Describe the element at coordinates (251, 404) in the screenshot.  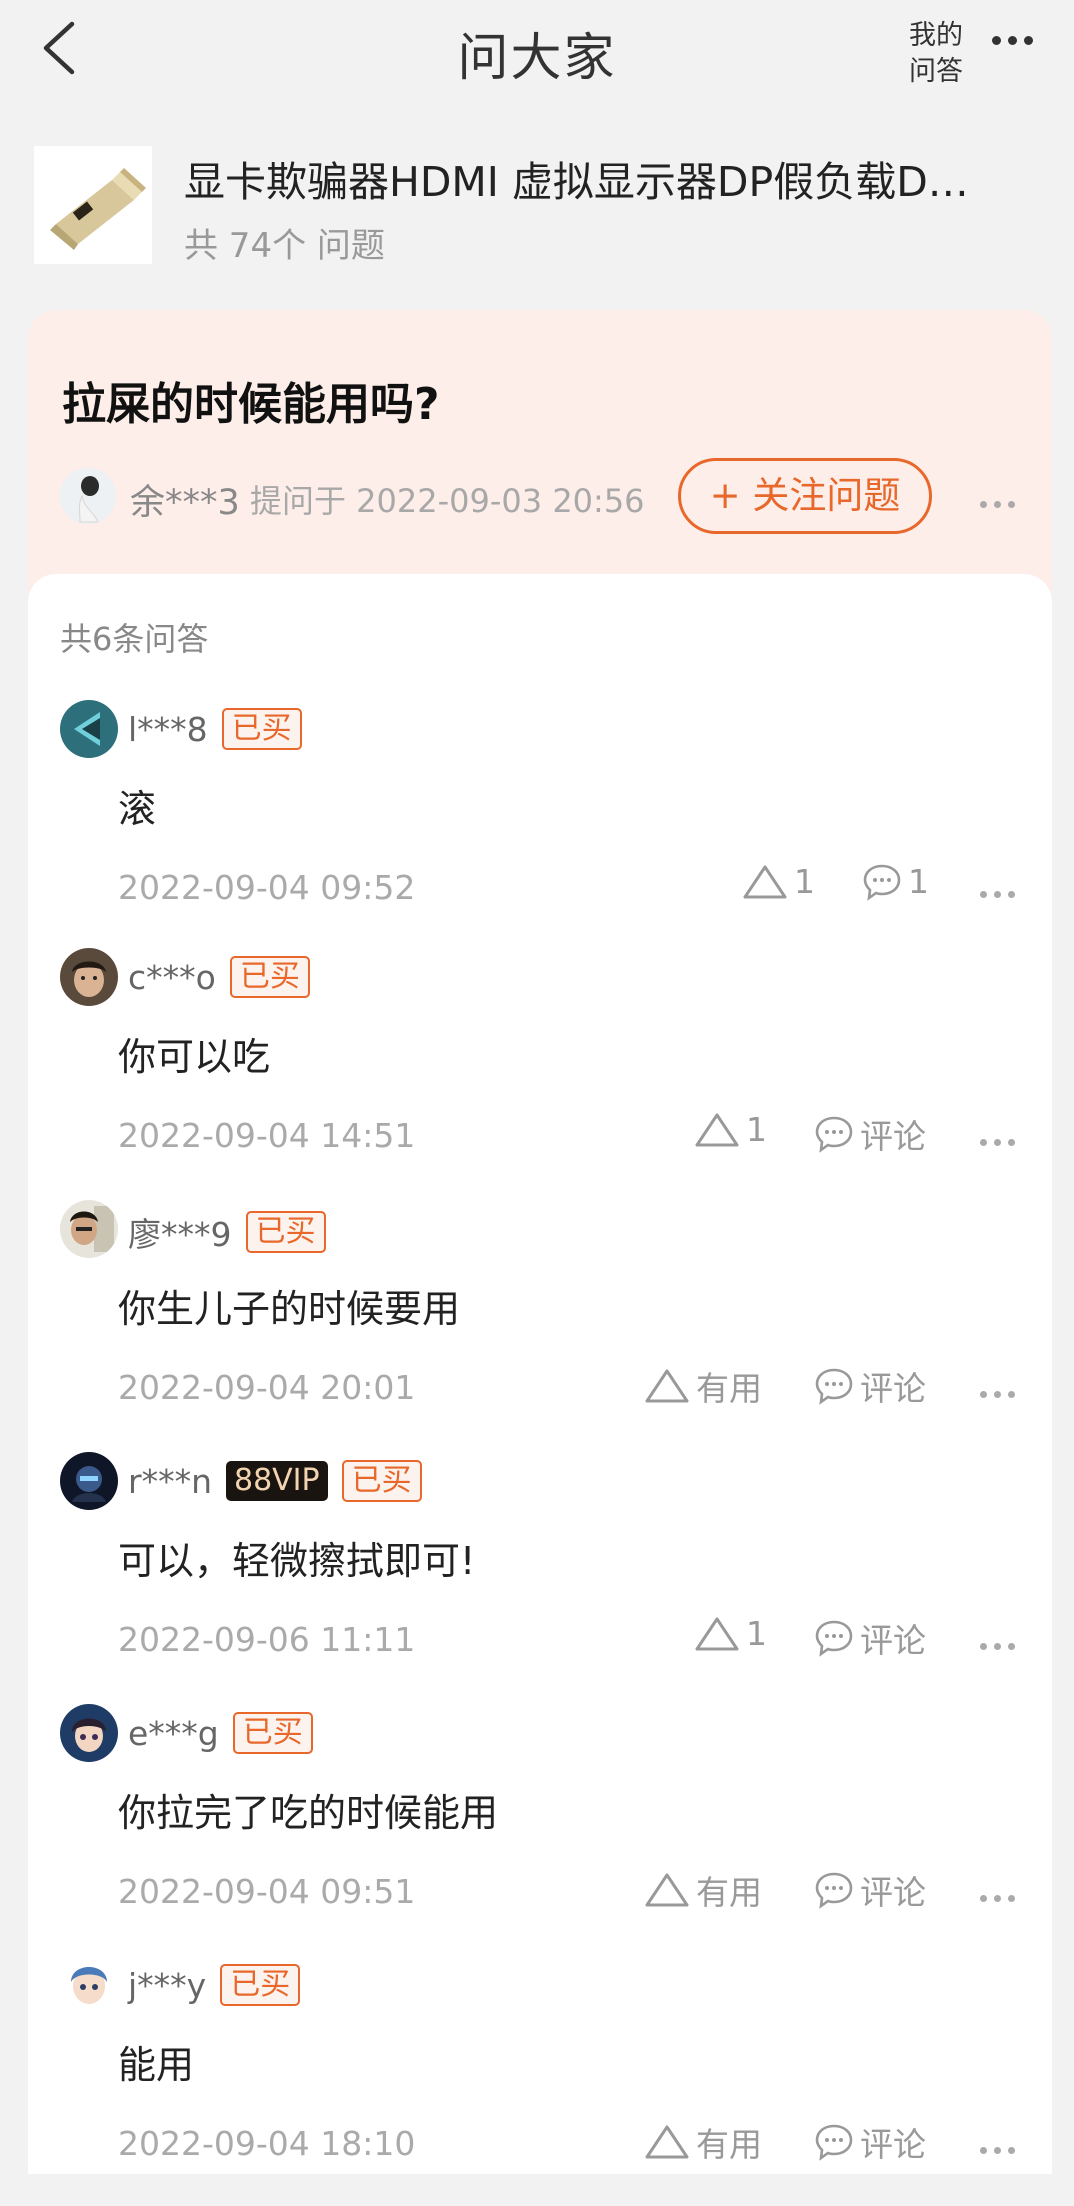
I see `question-title: 拉屎的时候能用吗?` at that location.